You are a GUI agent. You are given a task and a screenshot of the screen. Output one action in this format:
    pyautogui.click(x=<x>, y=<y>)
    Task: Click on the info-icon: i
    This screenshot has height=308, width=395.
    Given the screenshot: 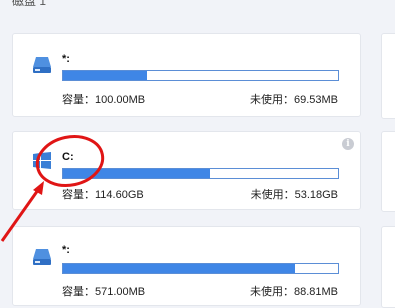 What is the action you would take?
    pyautogui.click(x=348, y=144)
    